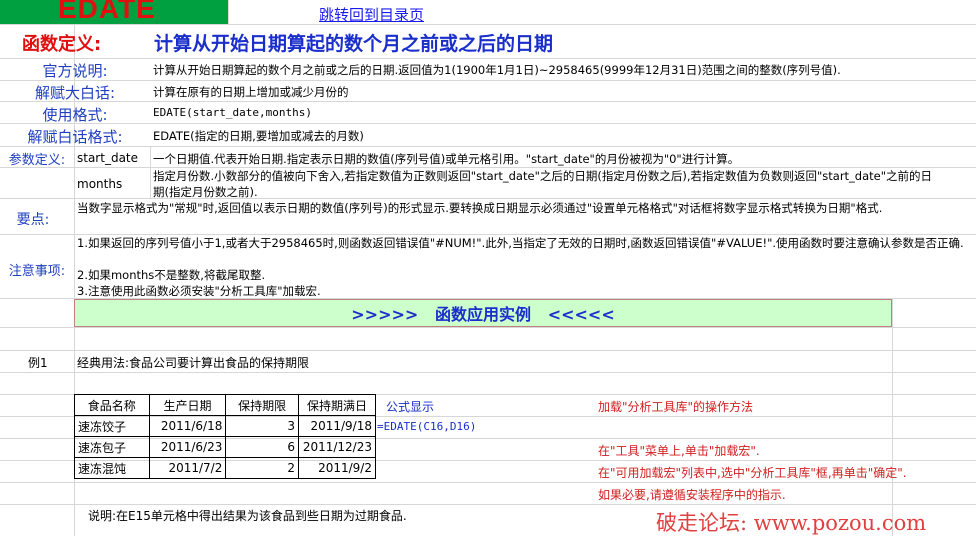 This screenshot has height=537, width=976. What do you see at coordinates (171, 275) in the screenshot?
I see `note-line-2: 2.如果months不是整数,将截尾取整.` at bounding box center [171, 275].